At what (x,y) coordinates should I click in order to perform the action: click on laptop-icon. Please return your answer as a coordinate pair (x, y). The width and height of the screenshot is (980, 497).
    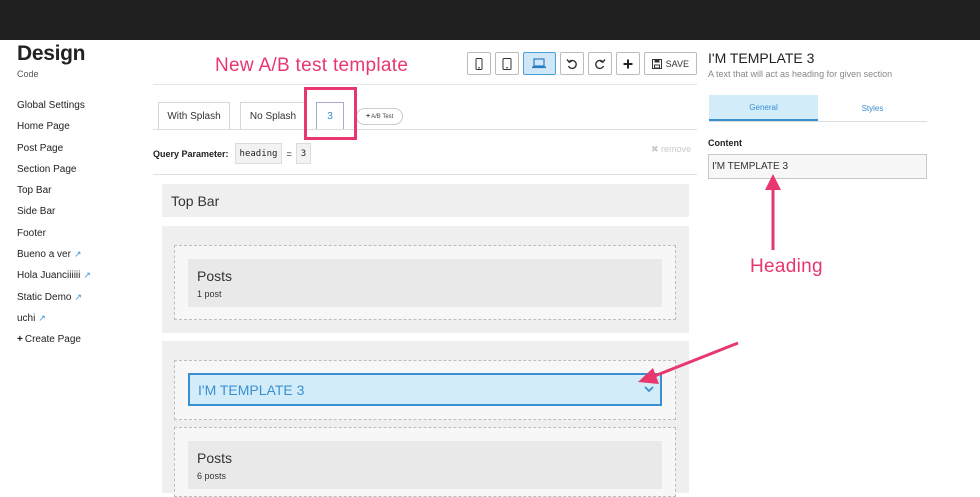
    Looking at the image, I should click on (539, 63).